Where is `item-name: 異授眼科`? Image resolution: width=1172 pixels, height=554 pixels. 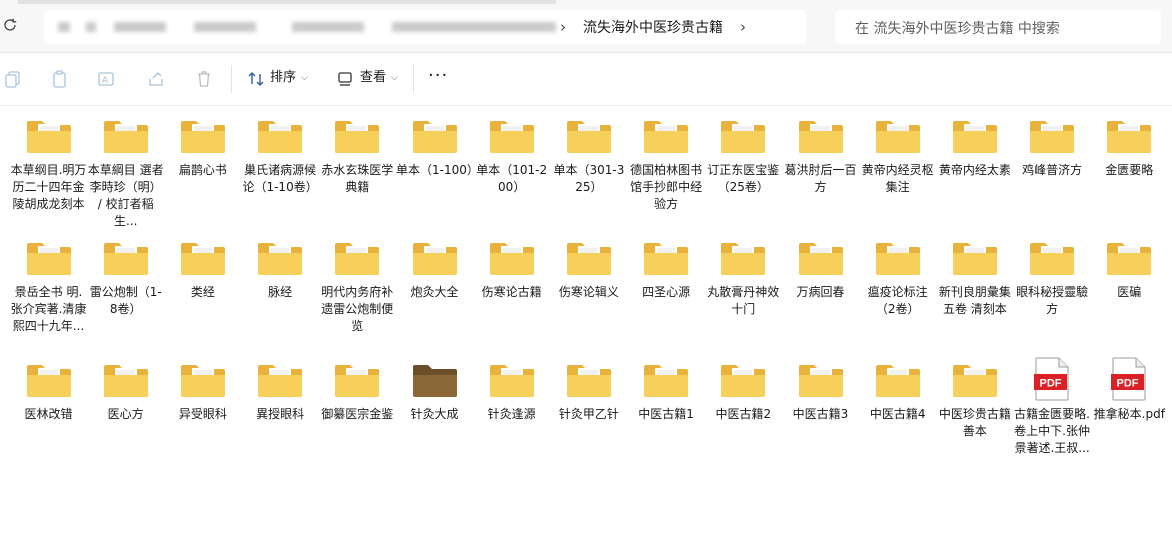
item-name: 異授眼科 is located at coordinates (280, 414).